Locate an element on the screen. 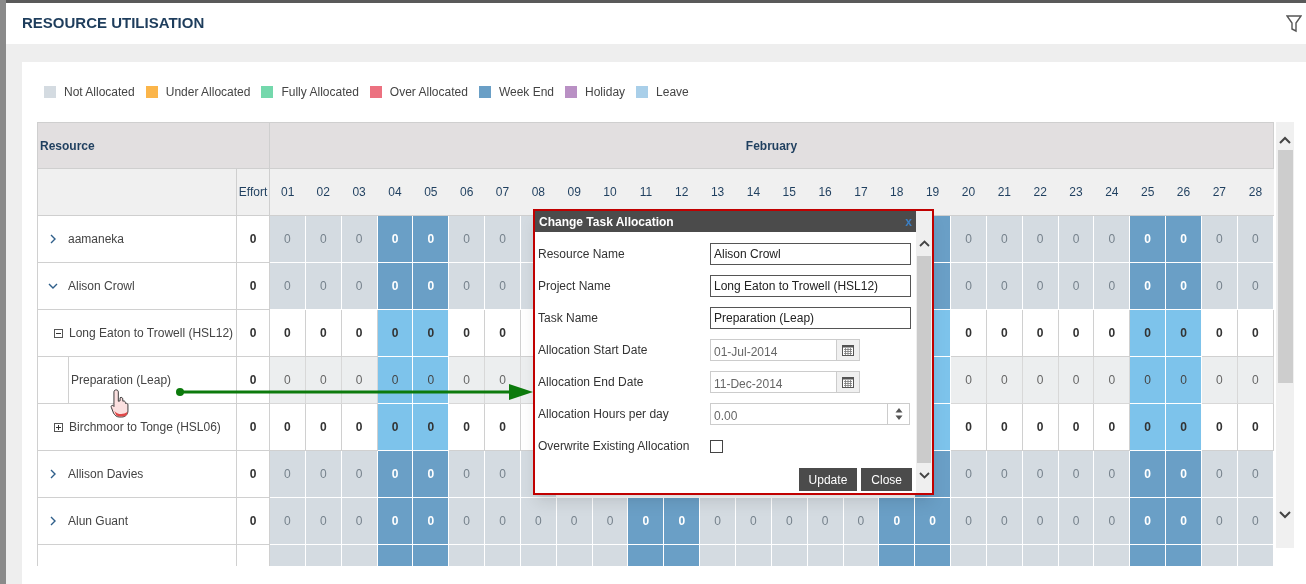 The width and height of the screenshot is (1306, 584). date-field: 01-Jul-2014 is located at coordinates (773, 350).